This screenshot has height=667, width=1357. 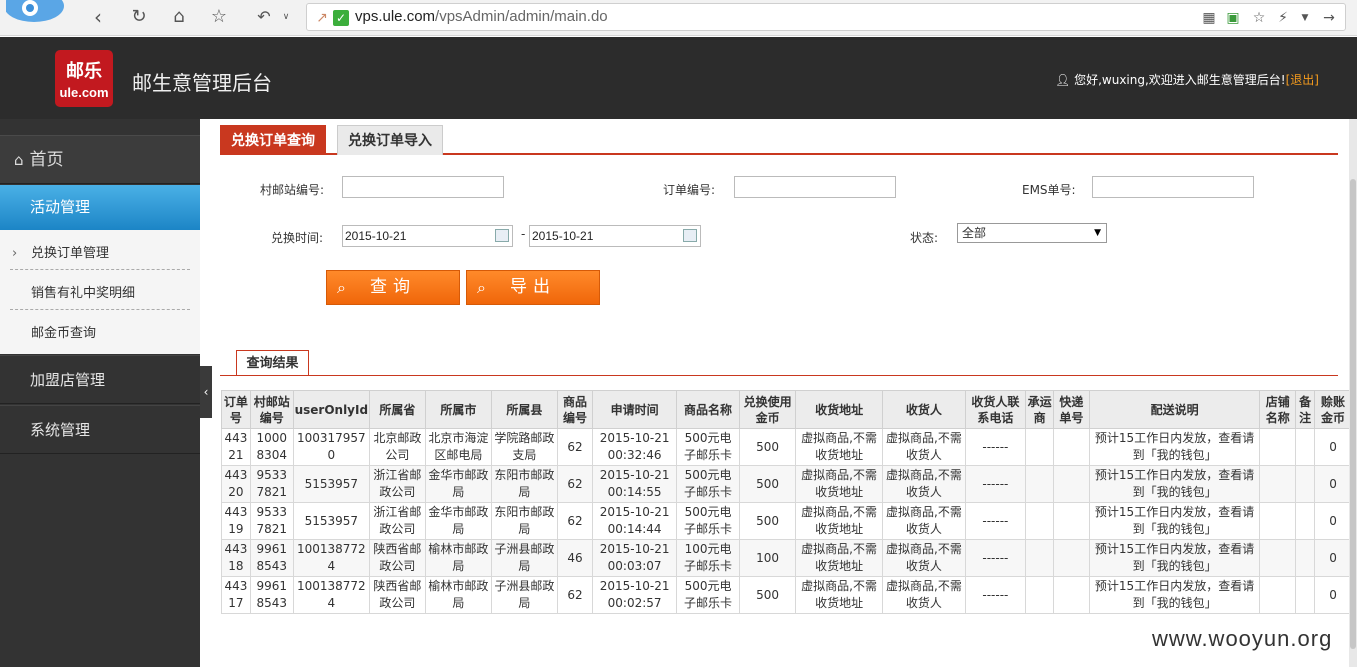 I want to click on status-select: 全部 ▼, so click(x=1032, y=233).